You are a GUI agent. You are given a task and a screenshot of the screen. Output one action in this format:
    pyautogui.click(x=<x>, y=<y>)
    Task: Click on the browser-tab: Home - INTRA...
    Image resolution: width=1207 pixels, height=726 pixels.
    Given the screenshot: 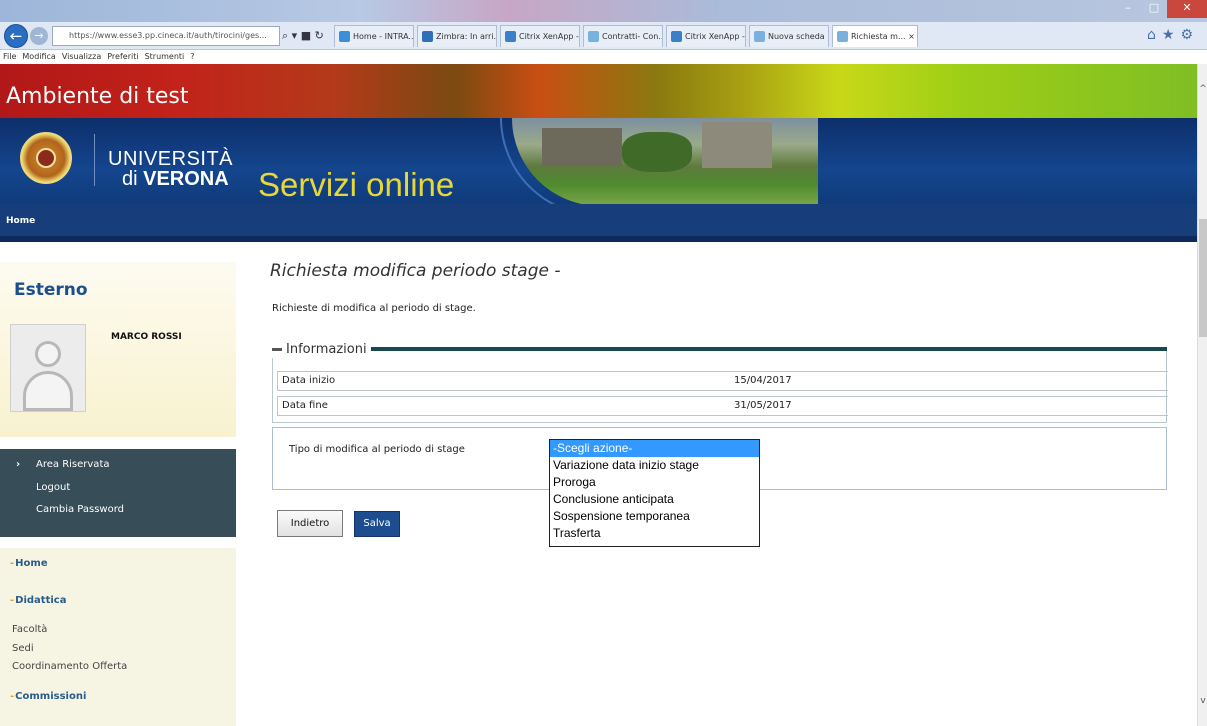 What is the action you would take?
    pyautogui.click(x=374, y=36)
    